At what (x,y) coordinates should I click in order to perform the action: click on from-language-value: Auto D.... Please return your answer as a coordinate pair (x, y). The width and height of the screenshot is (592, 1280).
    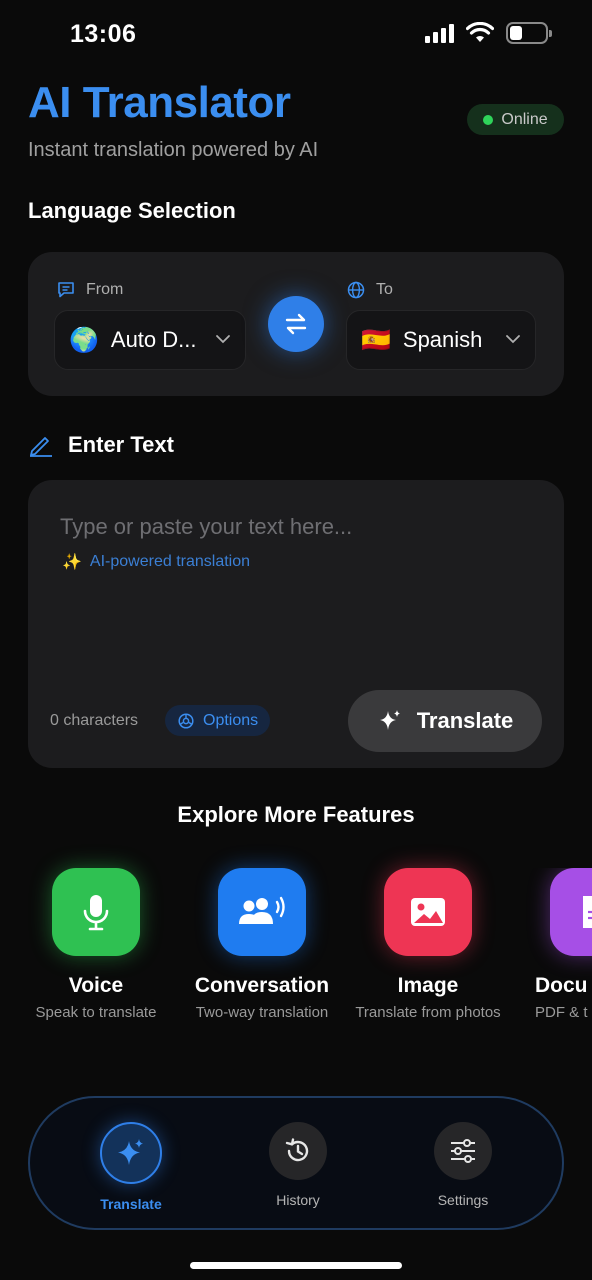
    Looking at the image, I should click on (153, 339).